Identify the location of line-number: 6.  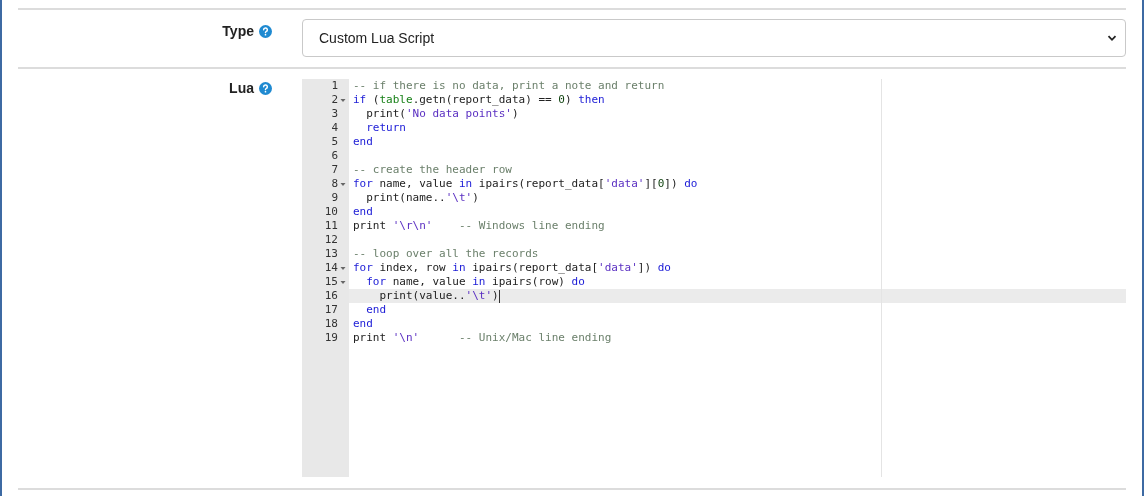
(334, 156).